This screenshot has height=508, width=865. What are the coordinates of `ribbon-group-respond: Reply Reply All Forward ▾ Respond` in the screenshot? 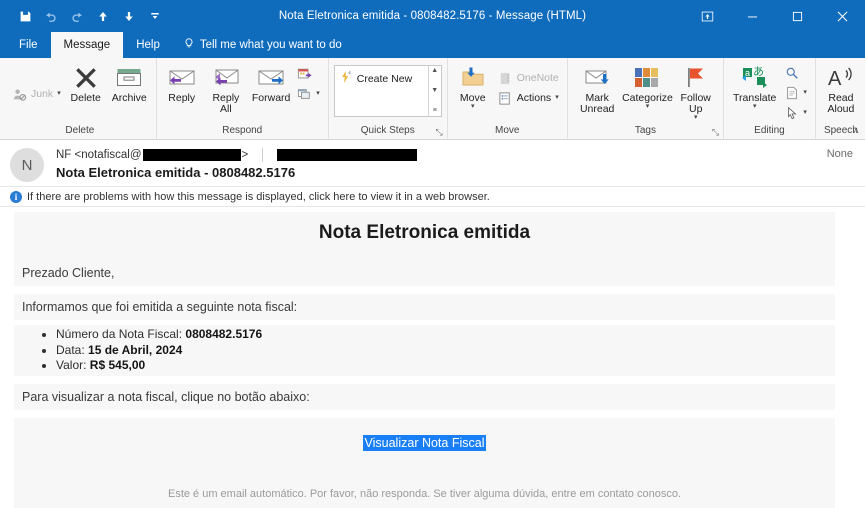 It's located at (241, 98).